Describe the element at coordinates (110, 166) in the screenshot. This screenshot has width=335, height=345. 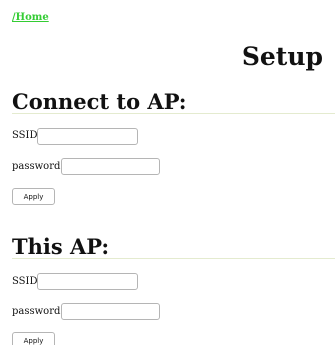
I see `connect-password-input` at that location.